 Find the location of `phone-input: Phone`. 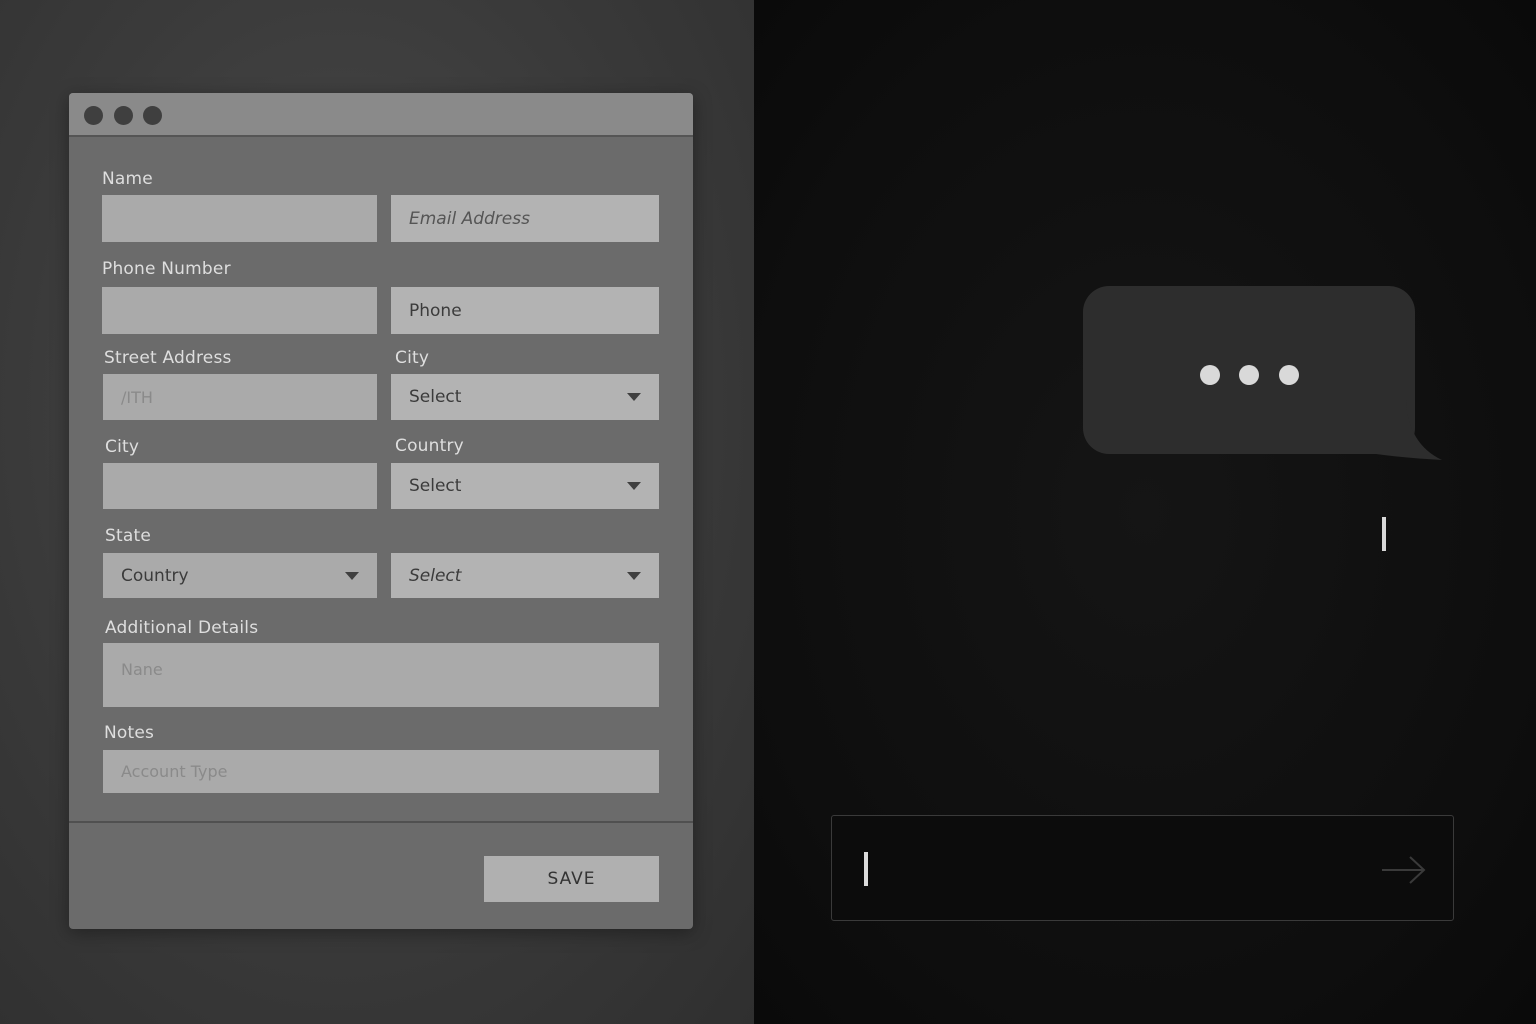

phone-input: Phone is located at coordinates (525, 310).